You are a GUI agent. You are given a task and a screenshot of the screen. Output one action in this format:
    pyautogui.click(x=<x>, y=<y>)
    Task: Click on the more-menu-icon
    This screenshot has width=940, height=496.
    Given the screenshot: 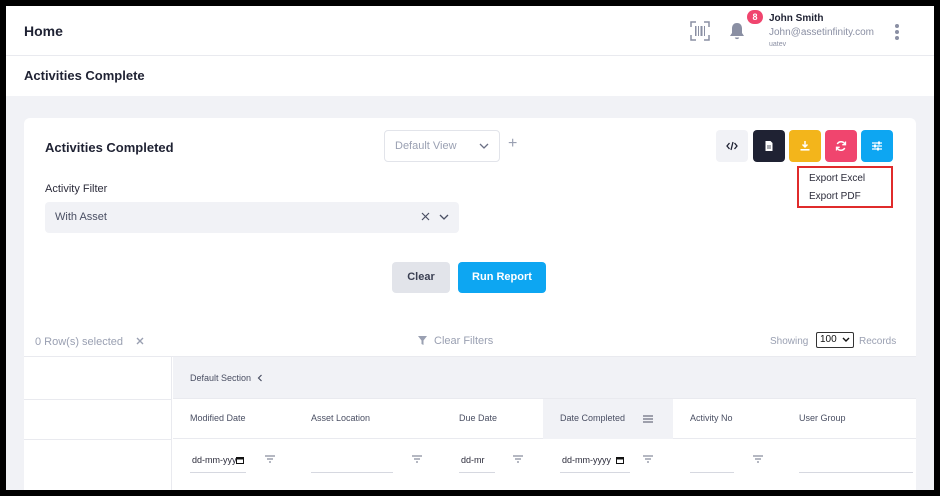 What is the action you would take?
    pyautogui.click(x=897, y=32)
    